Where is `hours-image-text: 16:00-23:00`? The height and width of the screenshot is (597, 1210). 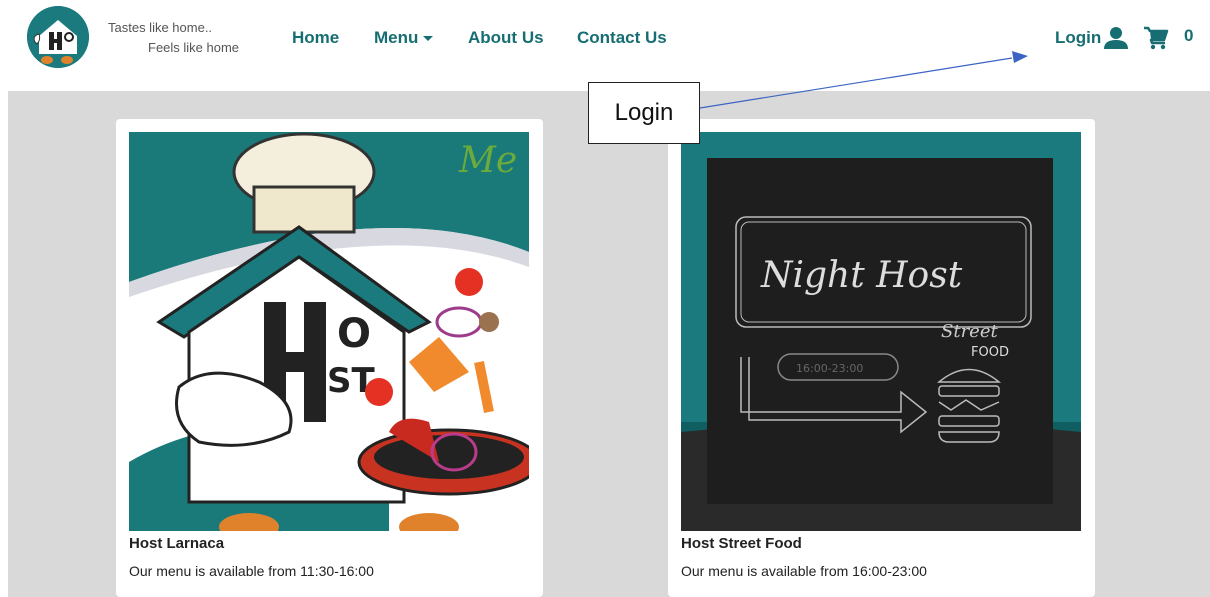
hours-image-text: 16:00-23:00 is located at coordinates (829, 368).